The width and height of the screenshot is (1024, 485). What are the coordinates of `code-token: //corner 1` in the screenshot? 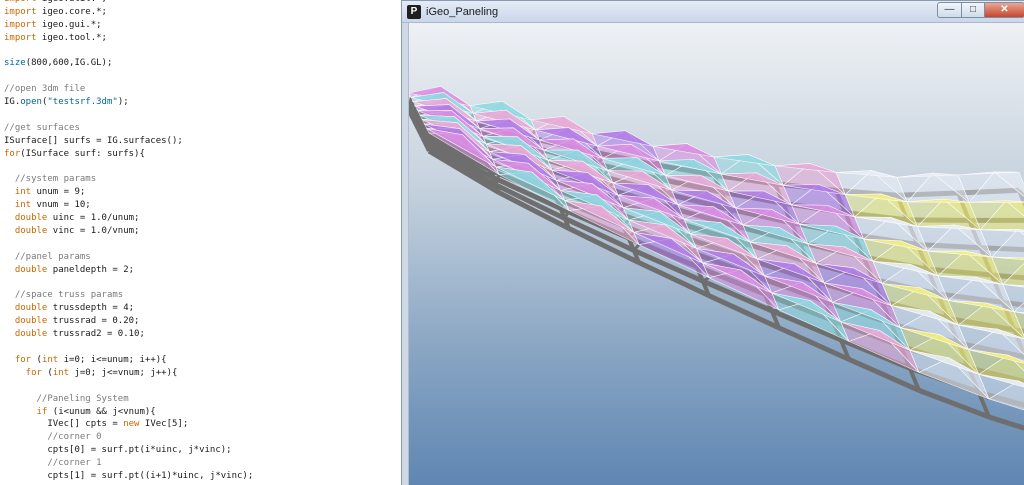 It's located at (53, 463).